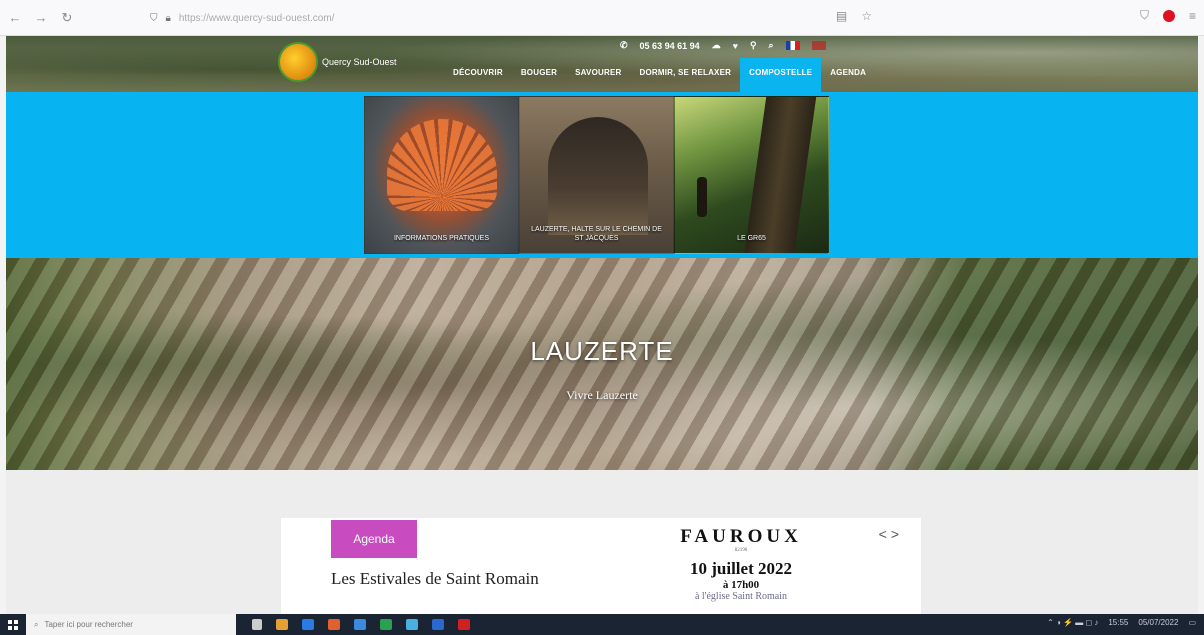 The height and width of the screenshot is (635, 1204). What do you see at coordinates (1192, 622) in the screenshot?
I see `notification-icon: ▭` at bounding box center [1192, 622].